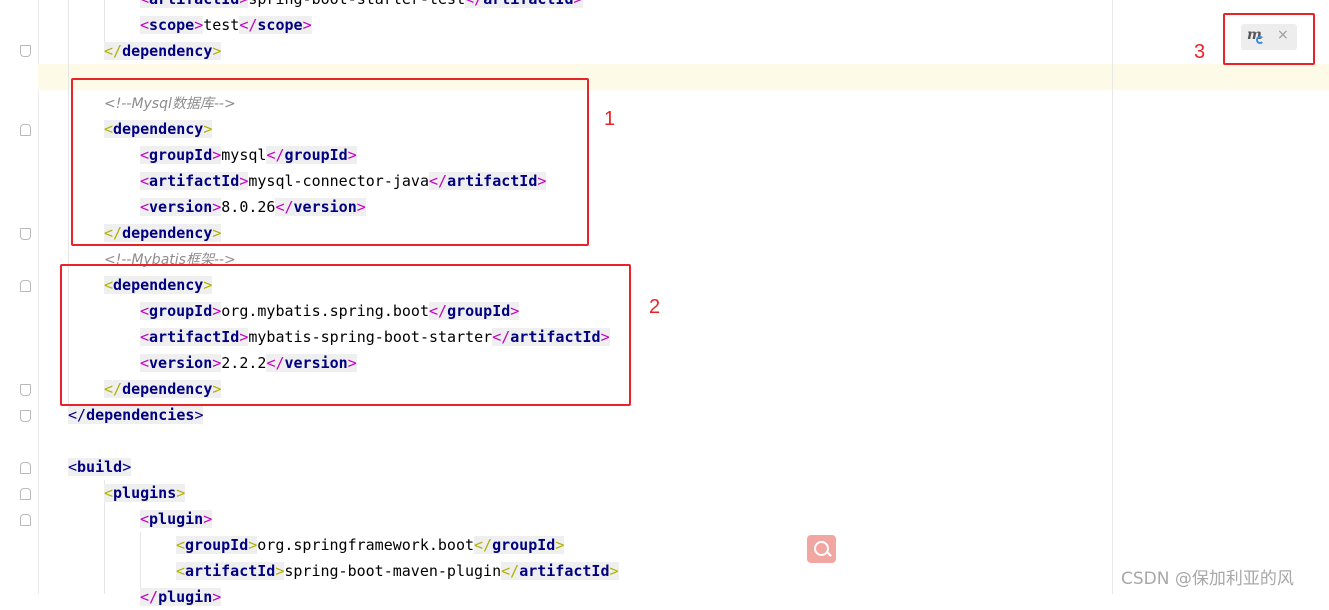 This screenshot has width=1329, height=610. What do you see at coordinates (140, 415) in the screenshot?
I see `xml-tag-name: dependencies` at bounding box center [140, 415].